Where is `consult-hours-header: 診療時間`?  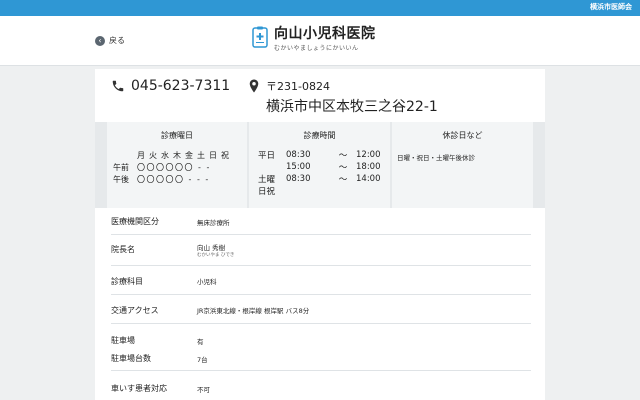 consult-hours-header: 診療時間 is located at coordinates (319, 135).